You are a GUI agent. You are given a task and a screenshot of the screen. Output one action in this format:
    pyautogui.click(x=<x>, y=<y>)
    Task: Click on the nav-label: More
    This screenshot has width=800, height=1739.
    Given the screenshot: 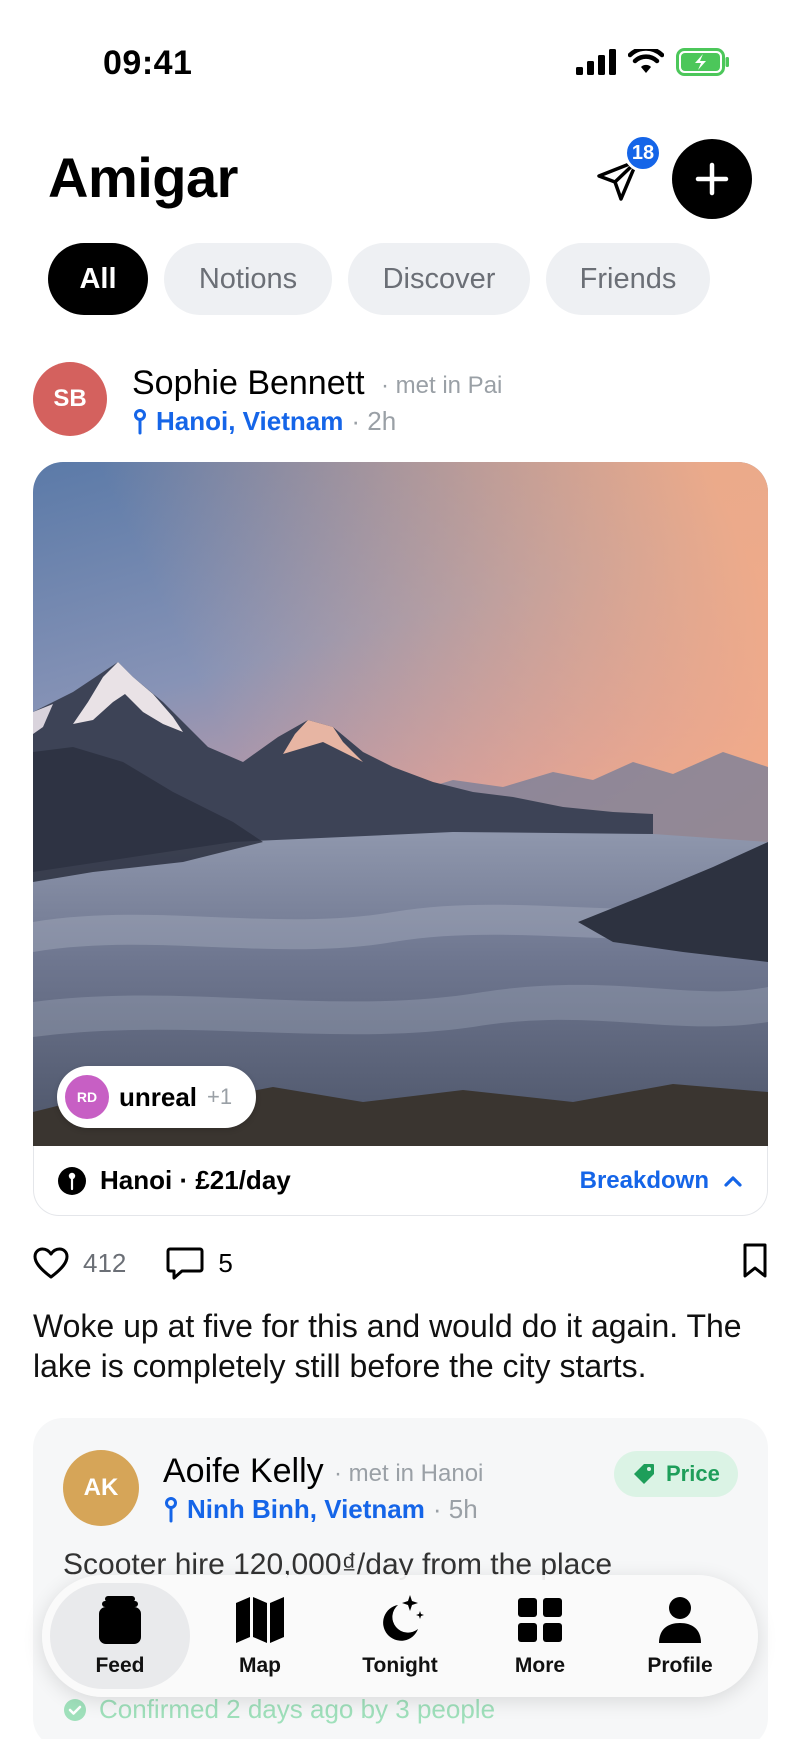 What is the action you would take?
    pyautogui.click(x=540, y=1665)
    